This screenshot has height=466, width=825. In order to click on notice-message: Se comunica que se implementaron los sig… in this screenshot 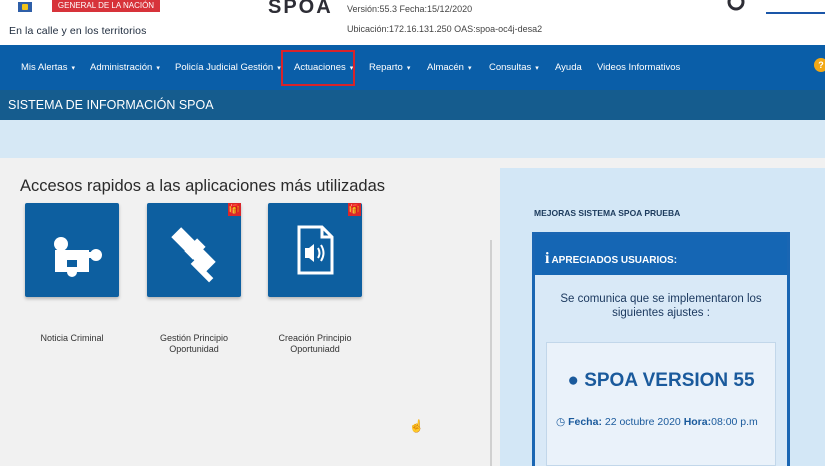, I will do `click(661, 306)`.